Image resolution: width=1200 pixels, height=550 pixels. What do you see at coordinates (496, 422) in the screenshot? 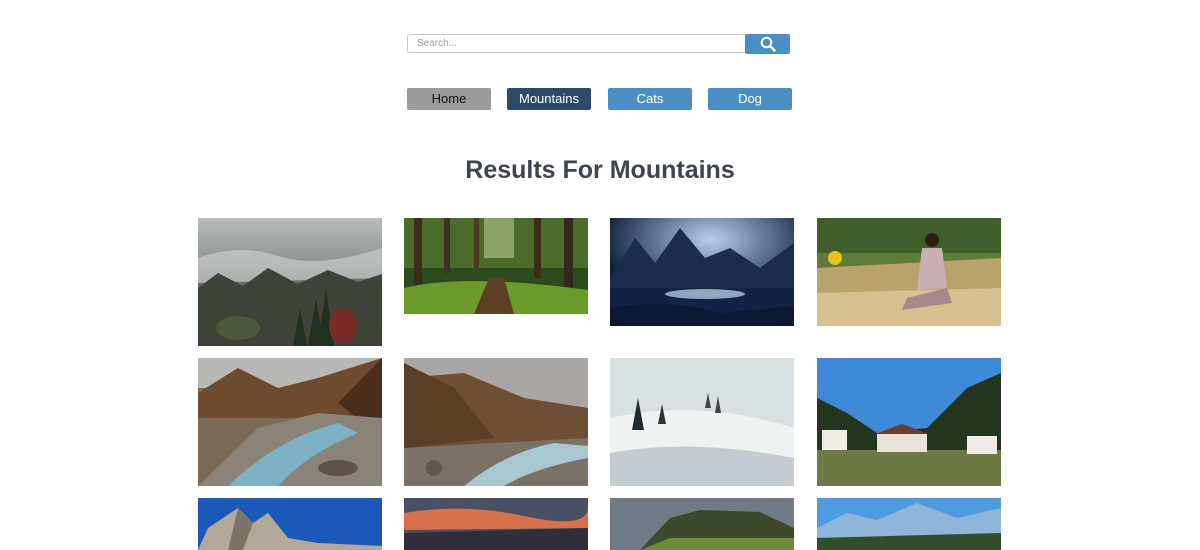
I see `result-image-valley-stream` at bounding box center [496, 422].